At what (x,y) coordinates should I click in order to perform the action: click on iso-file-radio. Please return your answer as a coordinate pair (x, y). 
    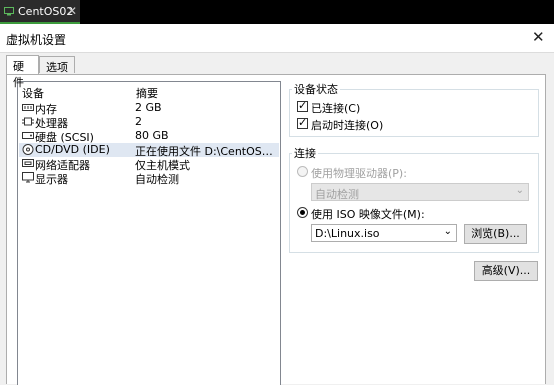
    Looking at the image, I should click on (302, 212).